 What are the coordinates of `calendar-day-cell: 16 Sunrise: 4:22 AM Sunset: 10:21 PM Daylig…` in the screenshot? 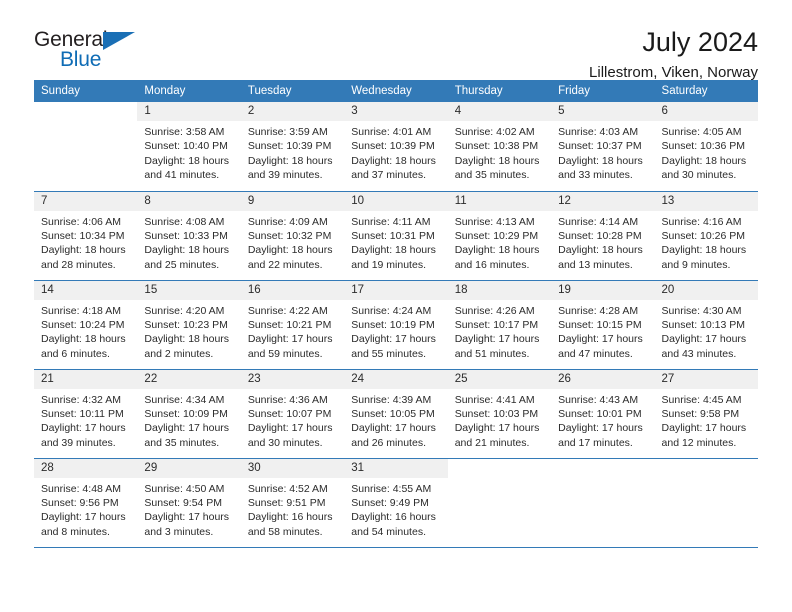 It's located at (292, 325).